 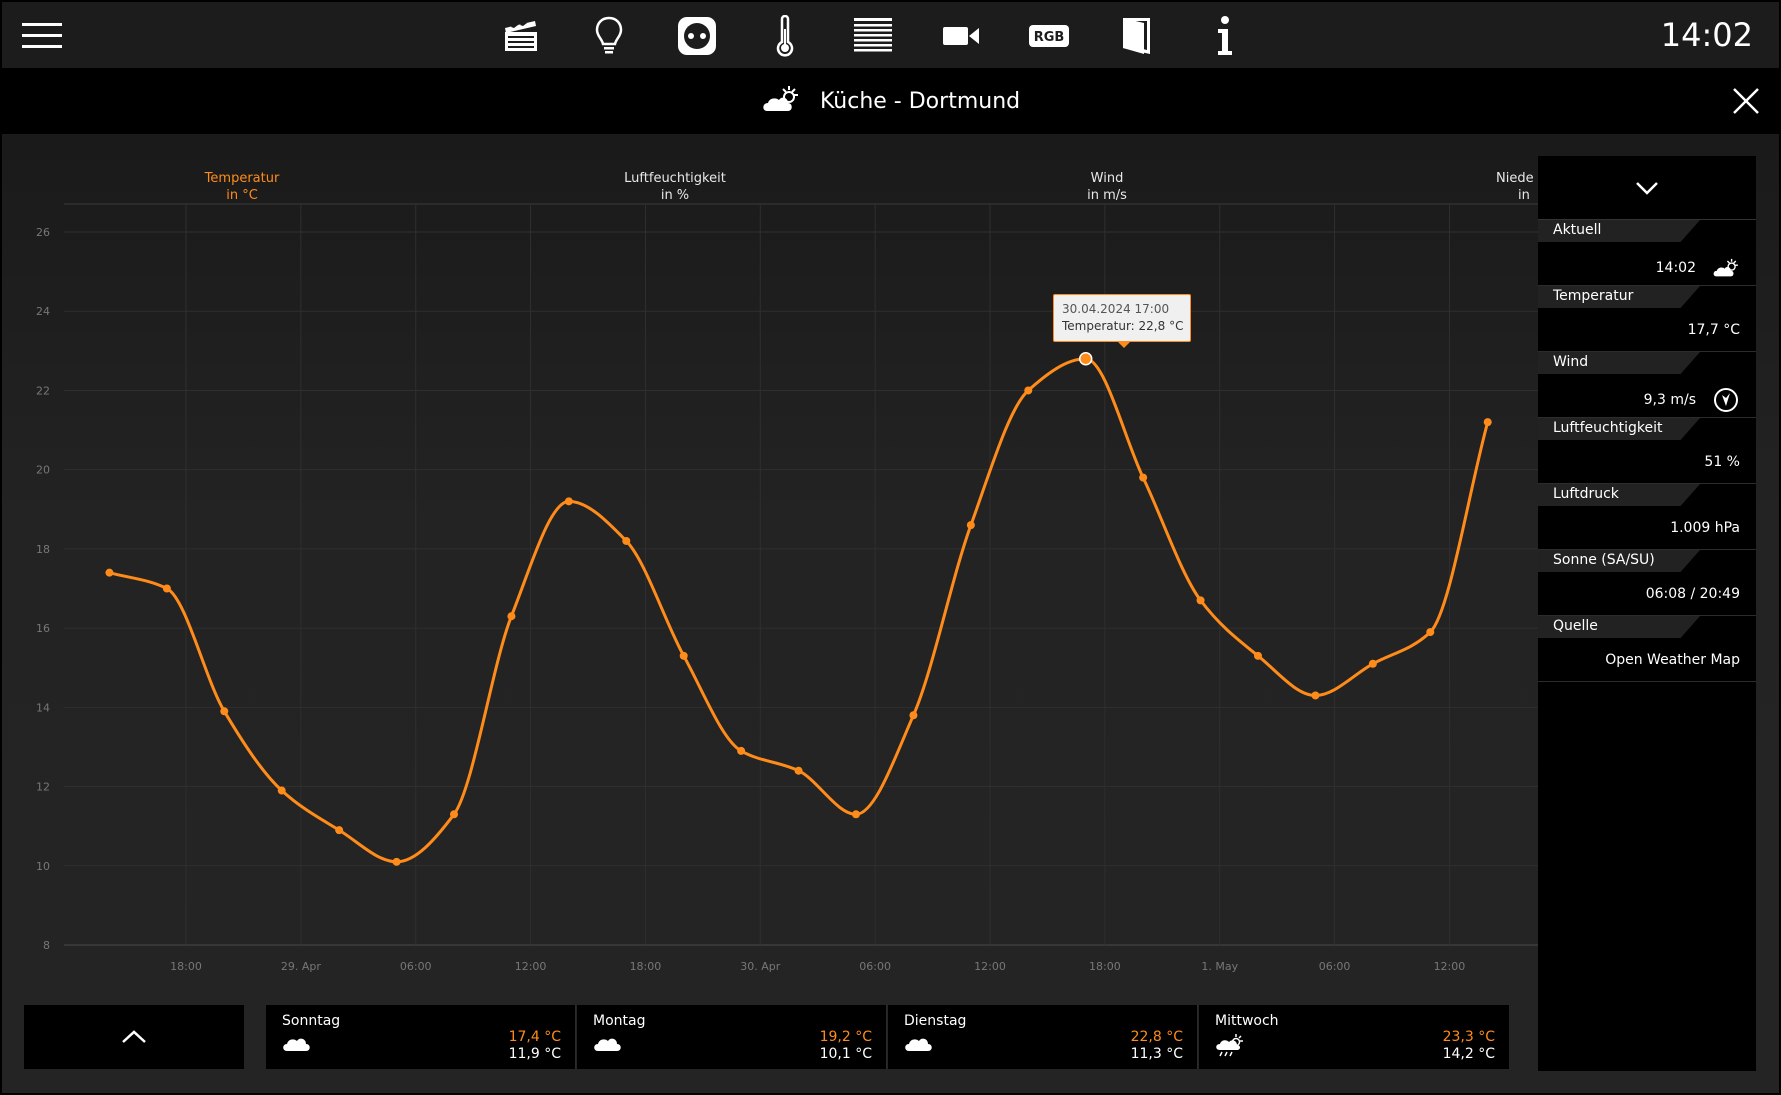 I want to click on tab-luftfeuchtigkeit-title: Luftfeuchtigkeit, so click(x=675, y=178).